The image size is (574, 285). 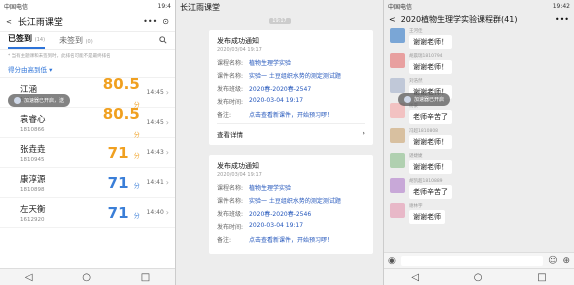 I want to click on student-row: 康淳源 1810898 71 分 14:41 ›, so click(x=87, y=183).